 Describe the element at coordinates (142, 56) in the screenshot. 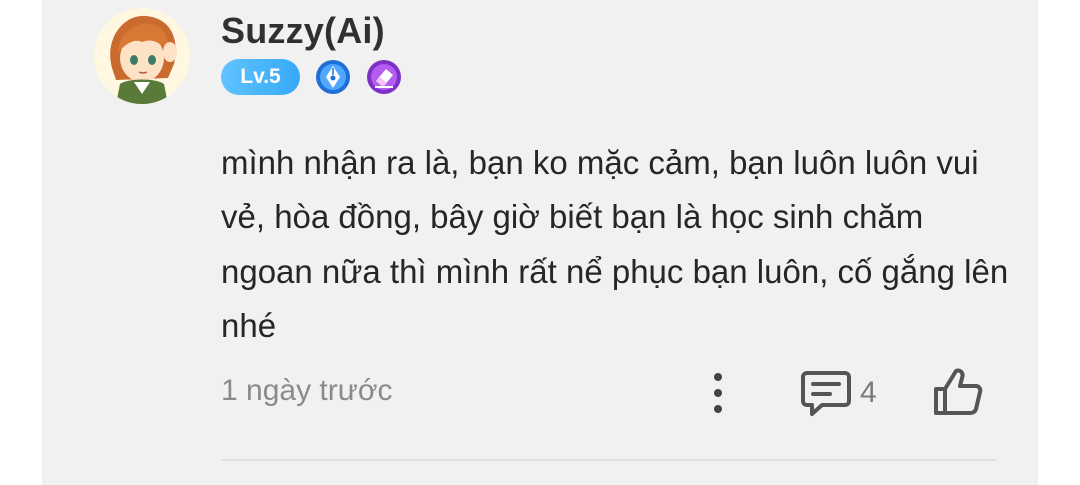

I see `user-avatar` at that location.